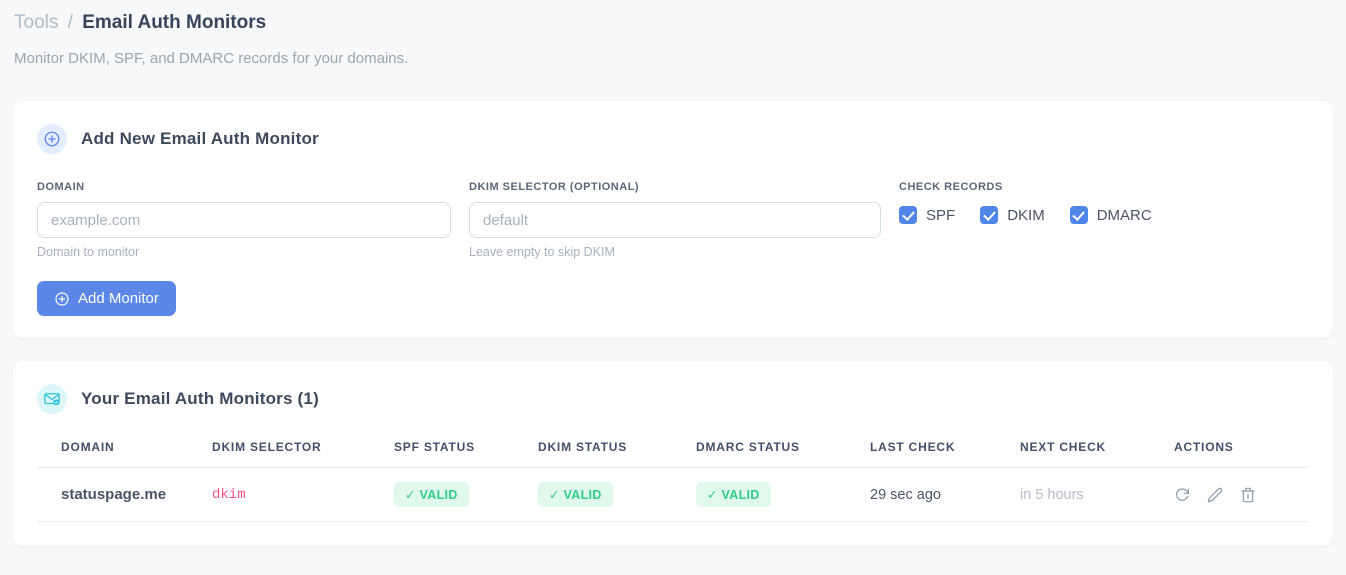  Describe the element at coordinates (542, 252) in the screenshot. I see `dkim-selector-field-helper: Leave empty to skip DKIM` at that location.